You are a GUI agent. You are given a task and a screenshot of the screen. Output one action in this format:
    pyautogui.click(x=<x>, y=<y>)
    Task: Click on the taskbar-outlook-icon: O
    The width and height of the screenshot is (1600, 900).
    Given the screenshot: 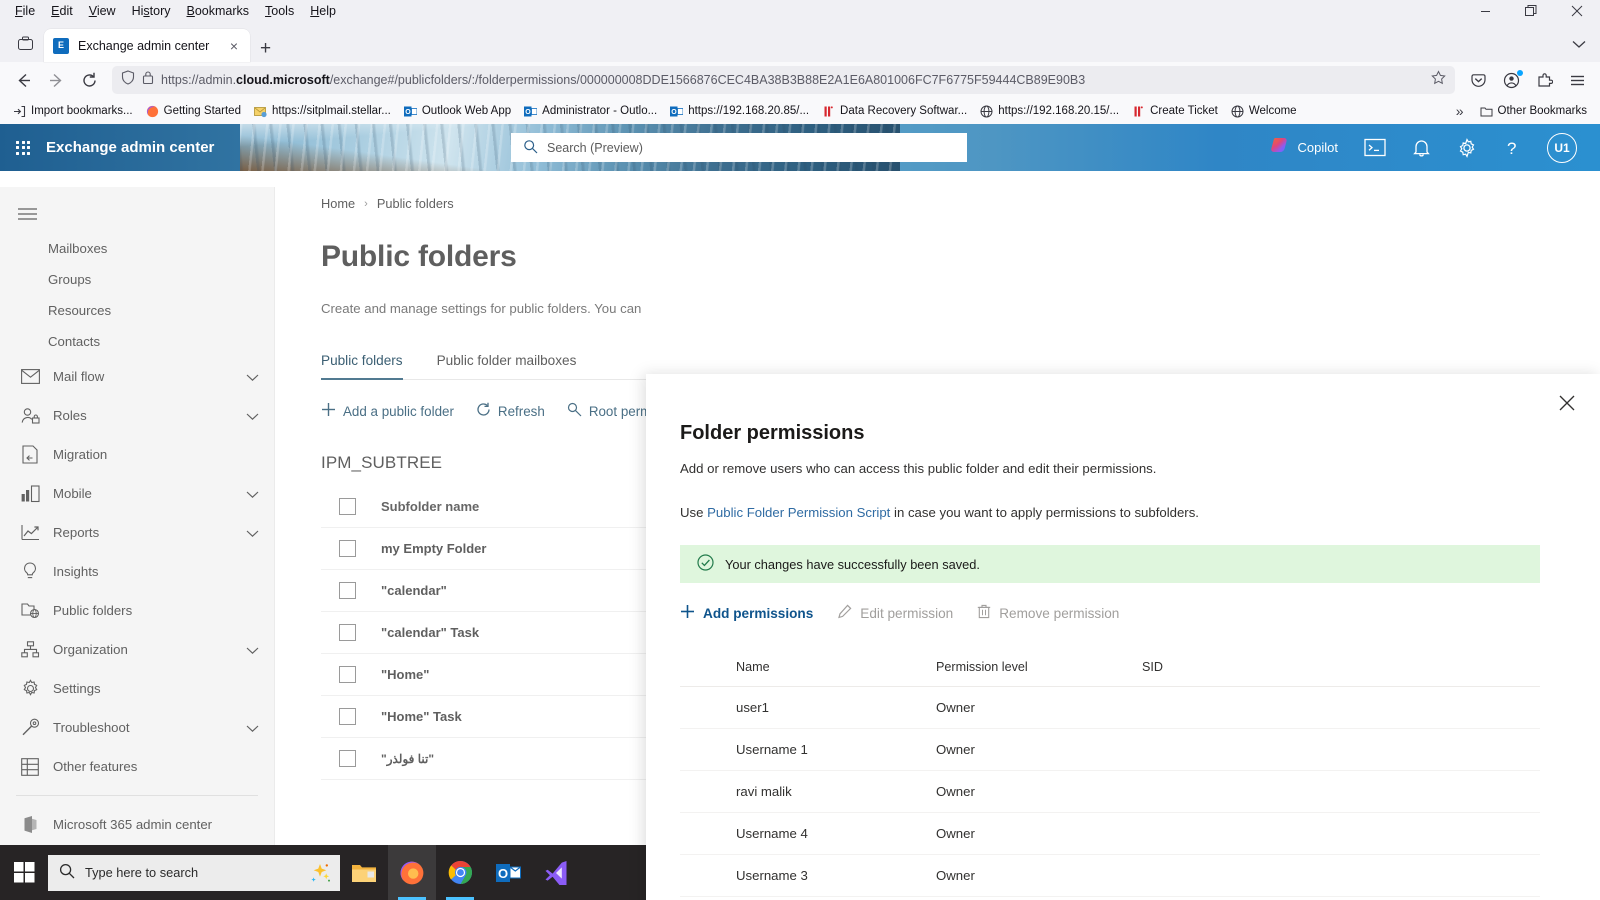 What is the action you would take?
    pyautogui.click(x=508, y=872)
    